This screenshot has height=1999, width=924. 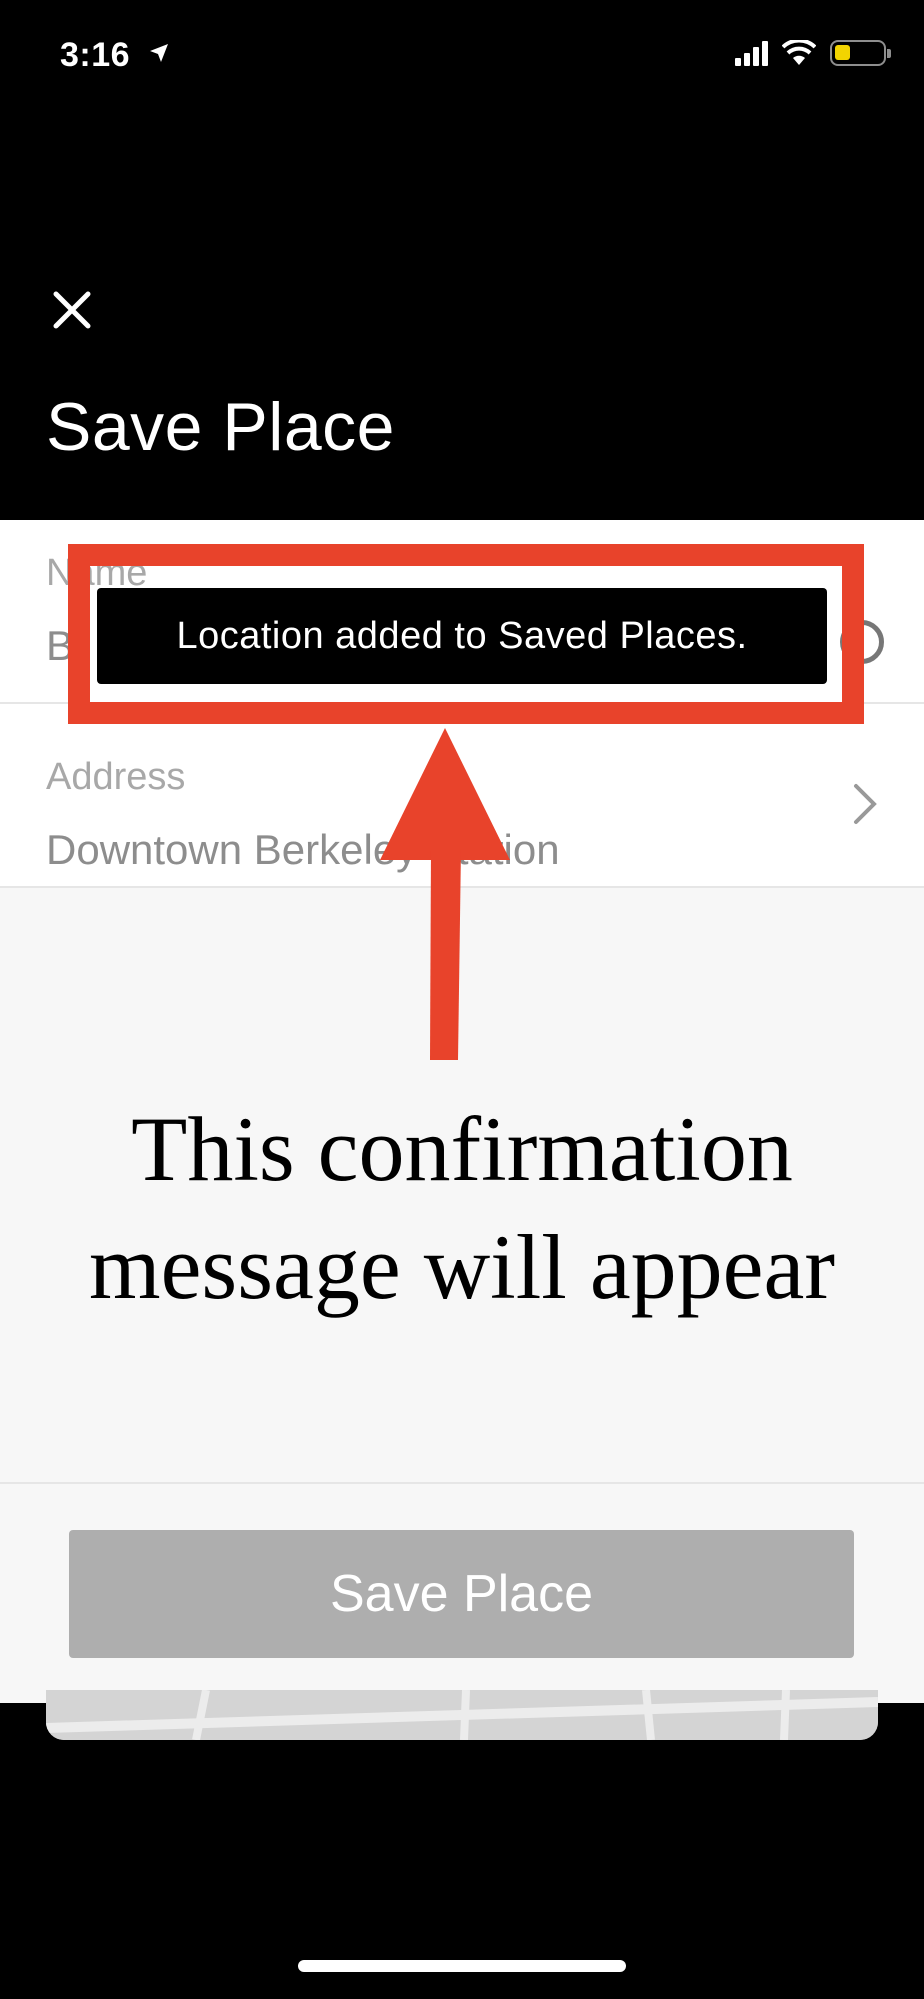 I want to click on status-icons, so click(x=813, y=53).